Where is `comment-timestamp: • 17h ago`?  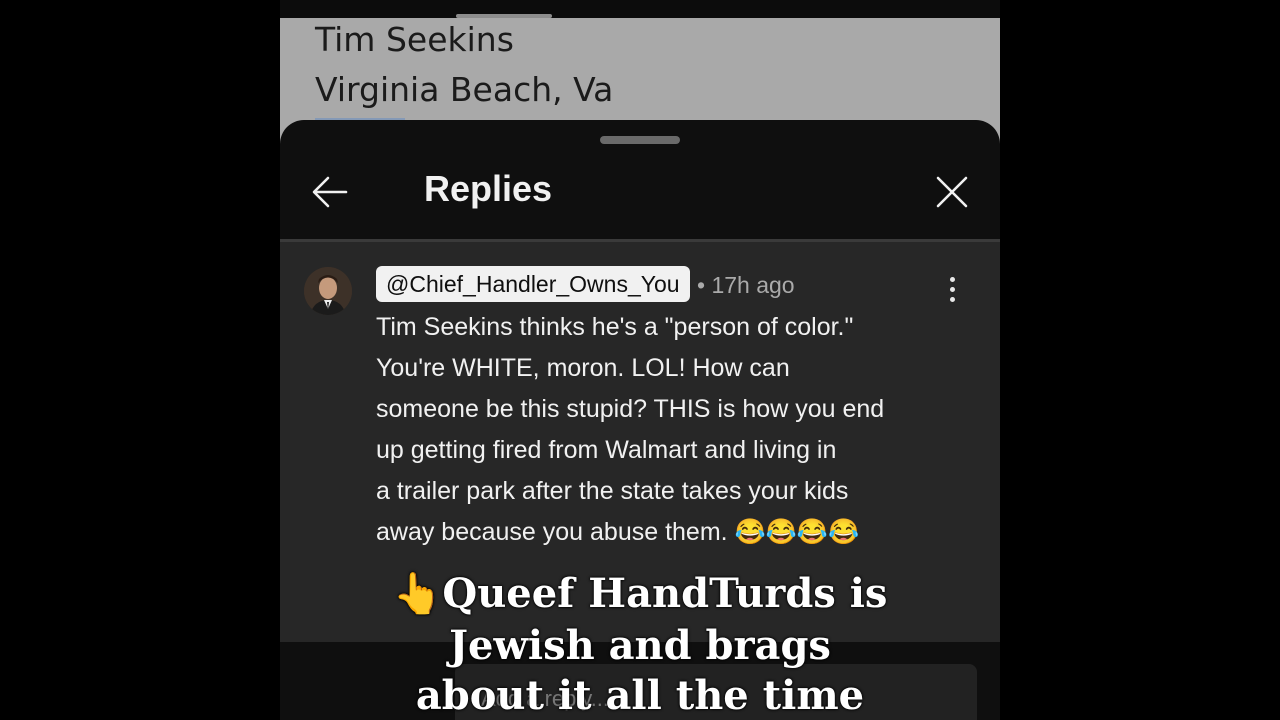
comment-timestamp: • 17h ago is located at coordinates (746, 285).